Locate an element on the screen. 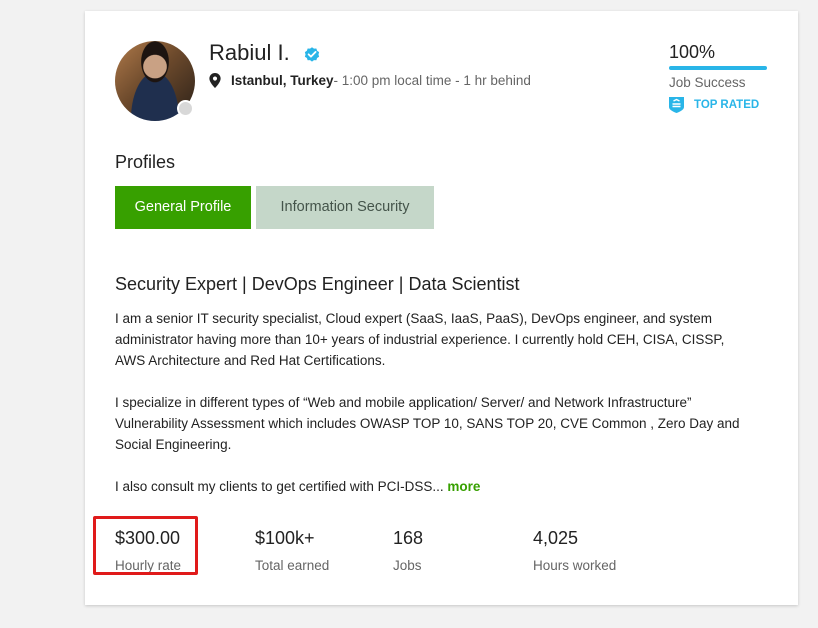  job-success: 100% Job Success is located at coordinates (718, 66).